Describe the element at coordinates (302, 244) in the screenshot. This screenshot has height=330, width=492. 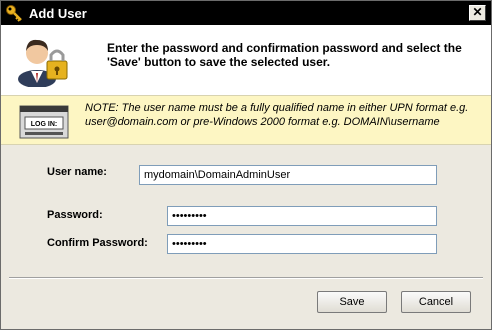
I see `confirm-password-field` at that location.